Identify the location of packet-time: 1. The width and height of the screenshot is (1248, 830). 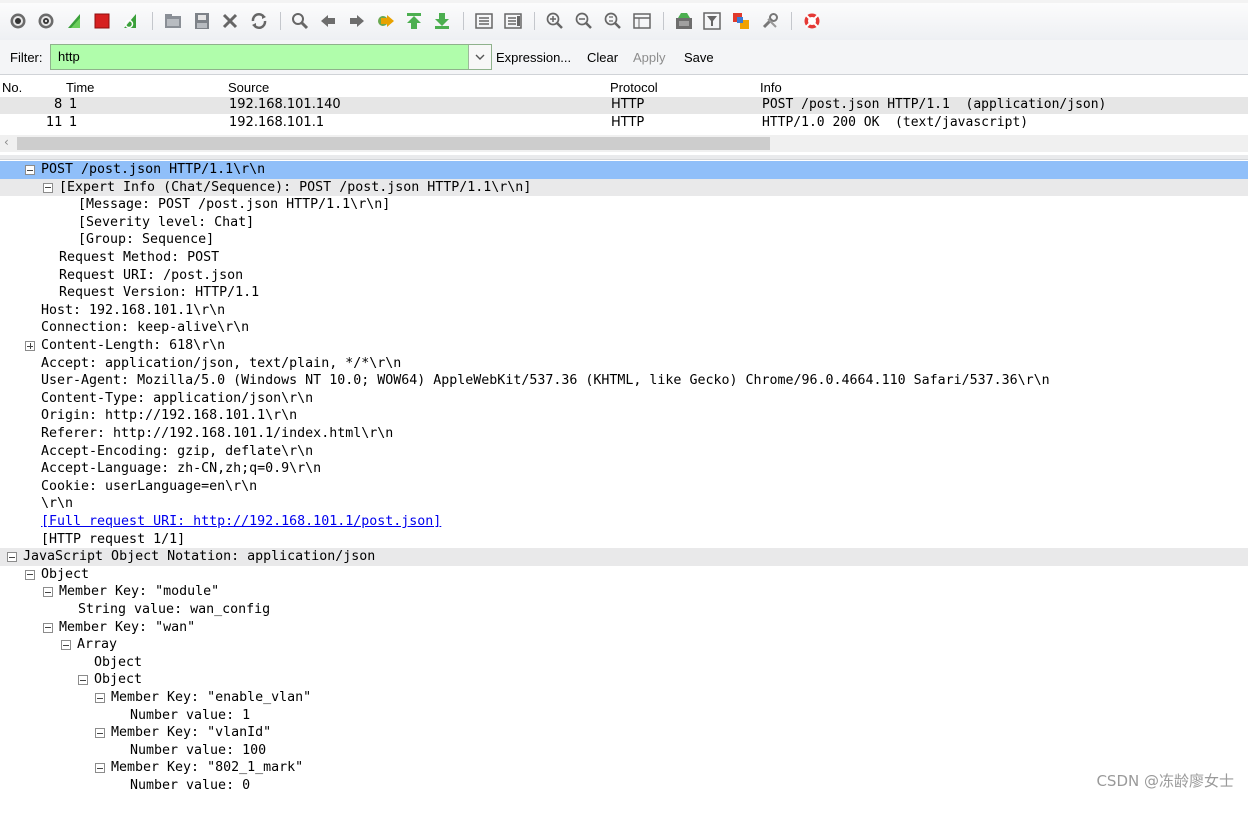
(73, 122).